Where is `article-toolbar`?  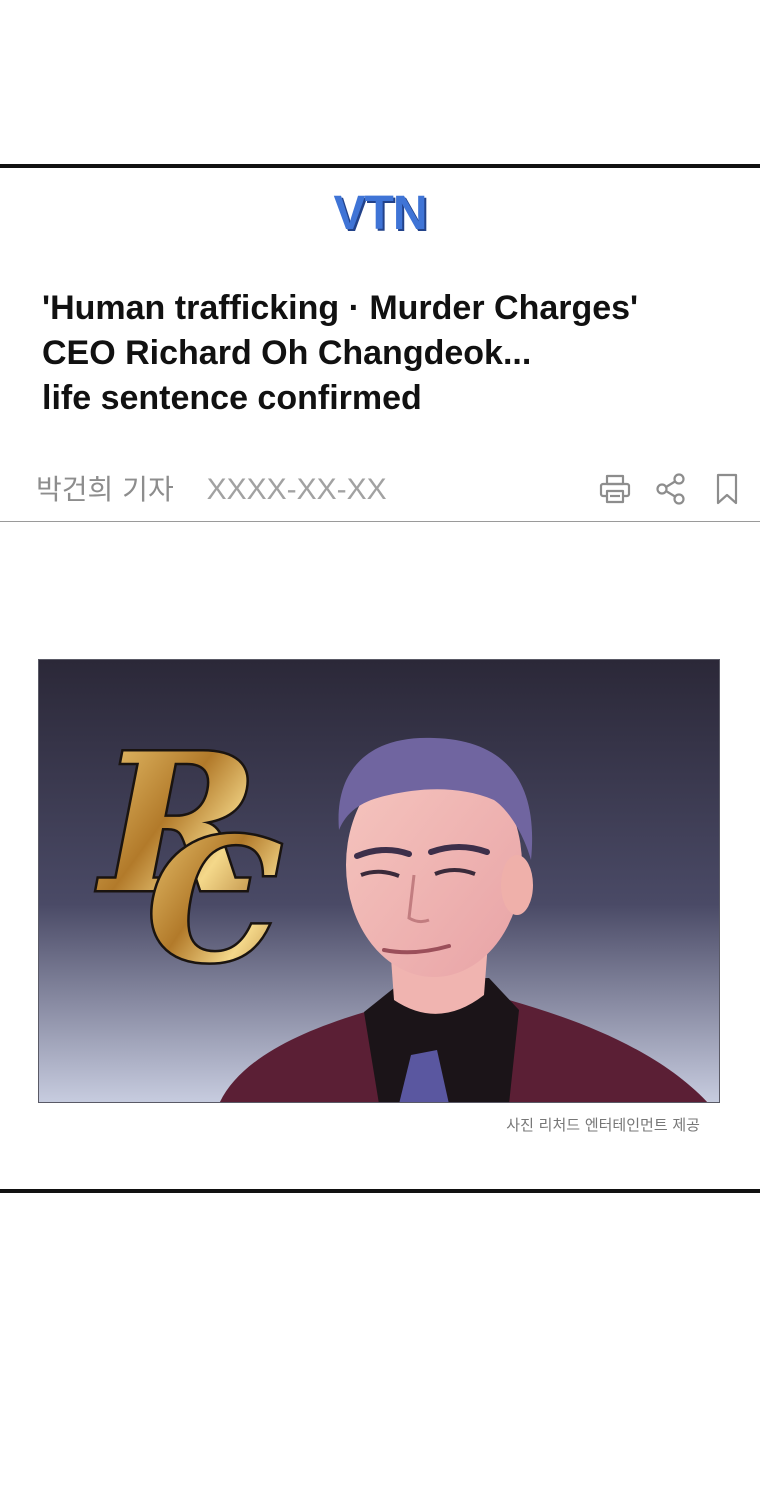
article-toolbar is located at coordinates (671, 489).